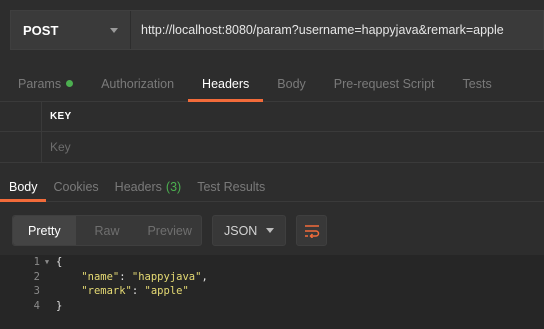 Image resolution: width=544 pixels, height=329 pixels. I want to click on json-key: "name", so click(100, 276).